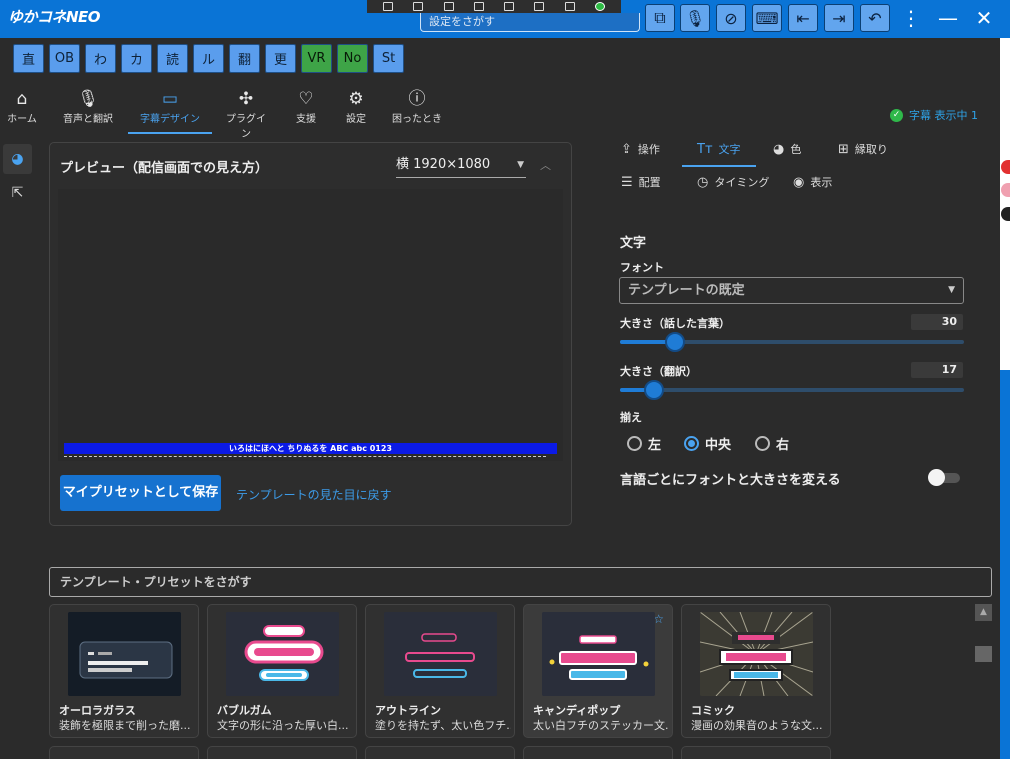 This screenshot has width=1010, height=759. Describe the element at coordinates (170, 111) in the screenshot. I see `nav-subtitle-design: ▭ 字幕デザイン` at that location.